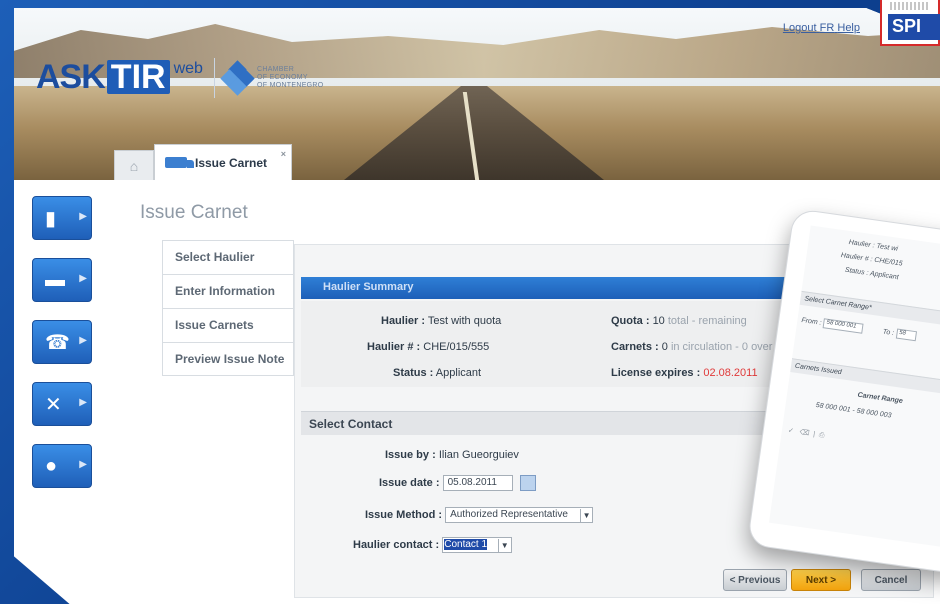 This screenshot has height=604, width=940. Describe the element at coordinates (477, 483) in the screenshot. I see `issue-date-input: 05.08.2011` at that location.